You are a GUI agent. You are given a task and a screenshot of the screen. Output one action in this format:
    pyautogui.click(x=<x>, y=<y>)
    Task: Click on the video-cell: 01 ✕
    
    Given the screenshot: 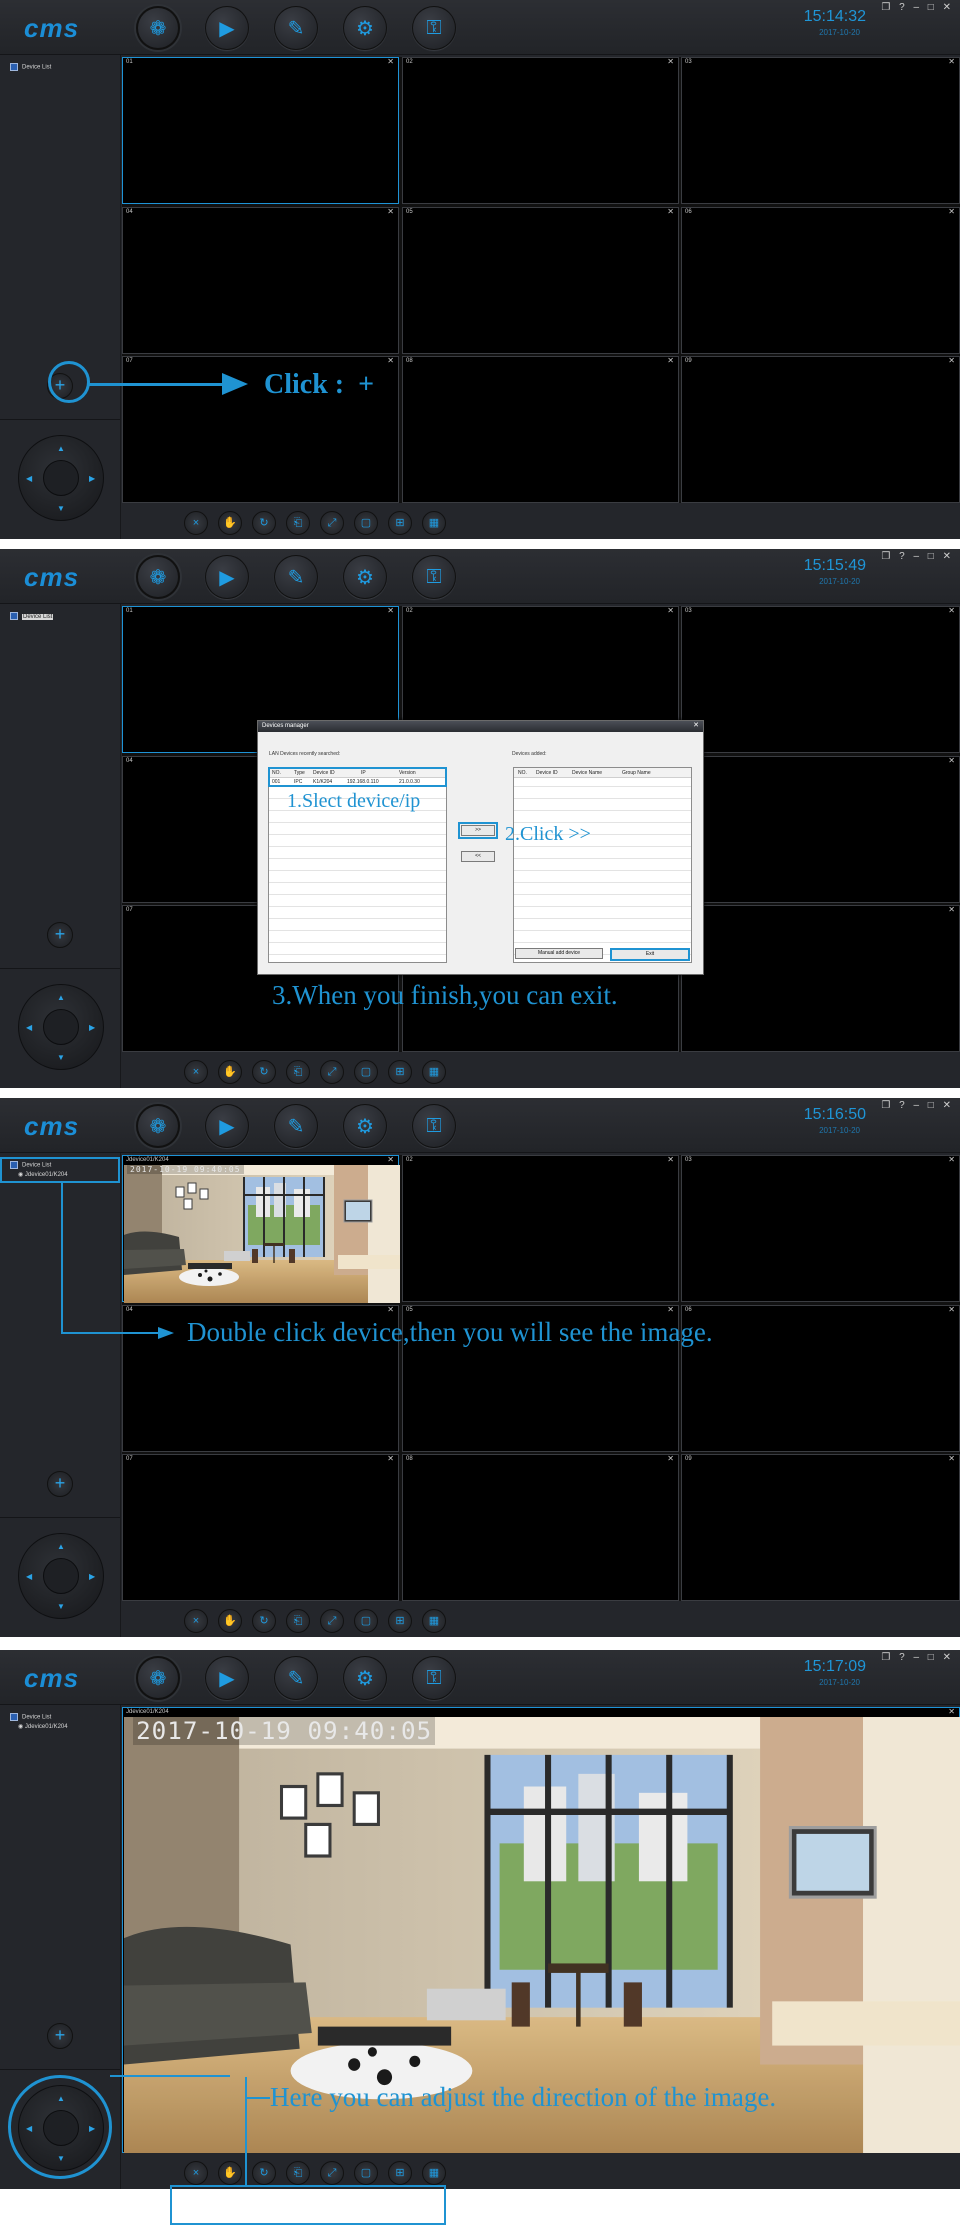 What is the action you would take?
    pyautogui.click(x=260, y=130)
    